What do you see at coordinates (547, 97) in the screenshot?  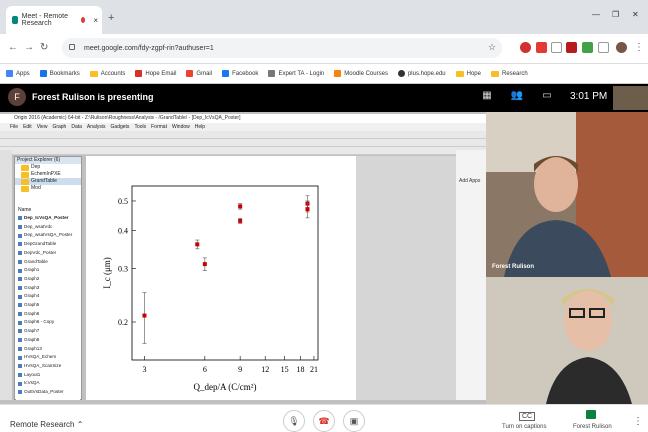 I see `chat-icon: ▭` at bounding box center [547, 97].